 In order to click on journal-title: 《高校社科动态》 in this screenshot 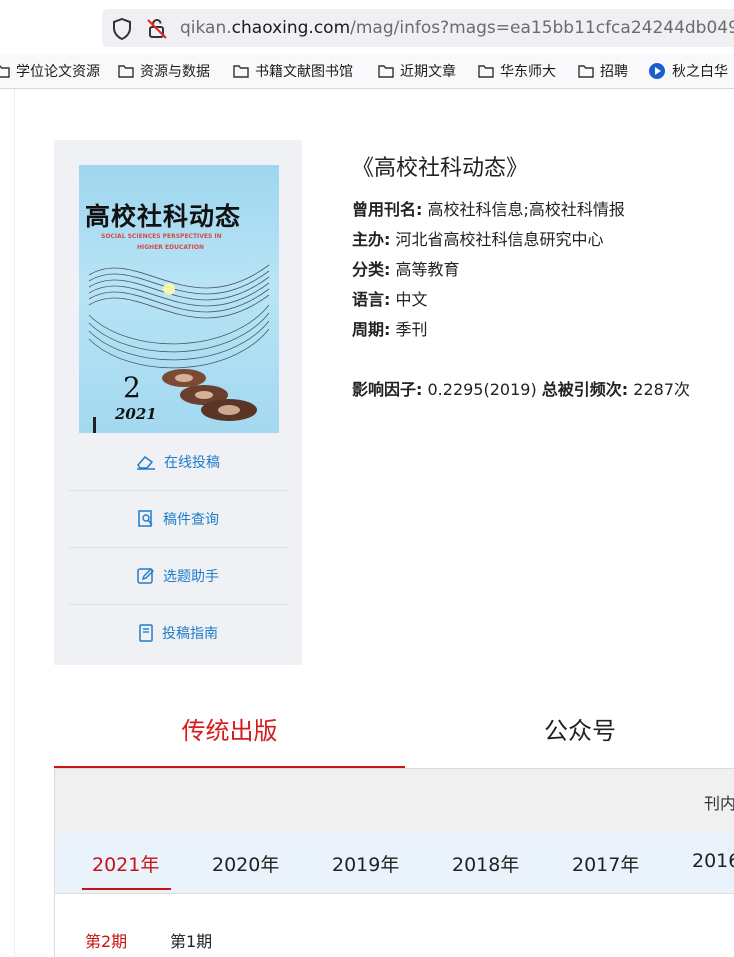, I will do `click(440, 168)`.